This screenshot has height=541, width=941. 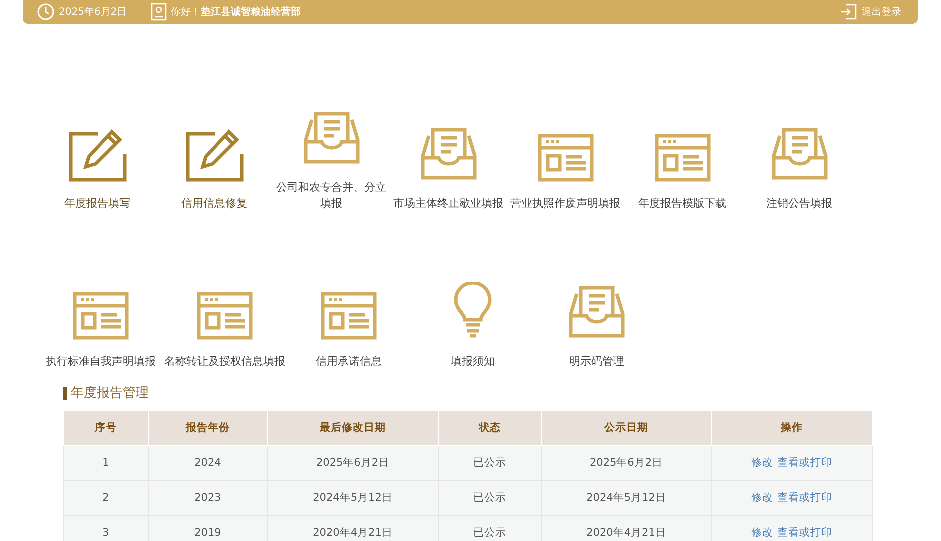 I want to click on lightbulb-icon, so click(x=473, y=311).